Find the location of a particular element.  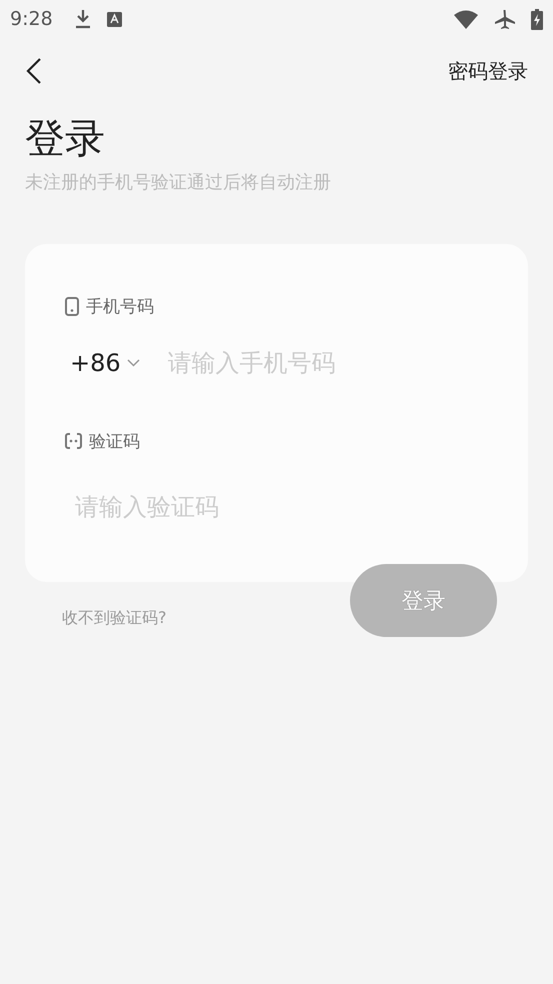

wifi-icon is located at coordinates (466, 19).